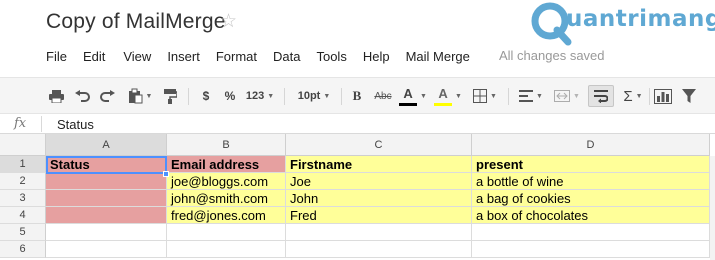  What do you see at coordinates (94, 56) in the screenshot?
I see `menu-edit: Edit` at bounding box center [94, 56].